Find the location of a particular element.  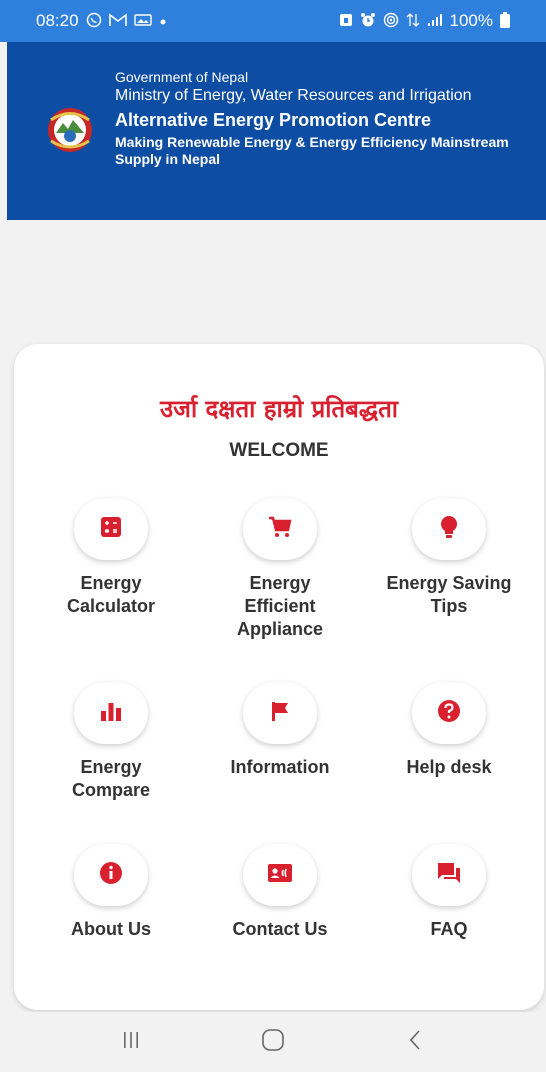

battery-percent: 100% is located at coordinates (471, 20).